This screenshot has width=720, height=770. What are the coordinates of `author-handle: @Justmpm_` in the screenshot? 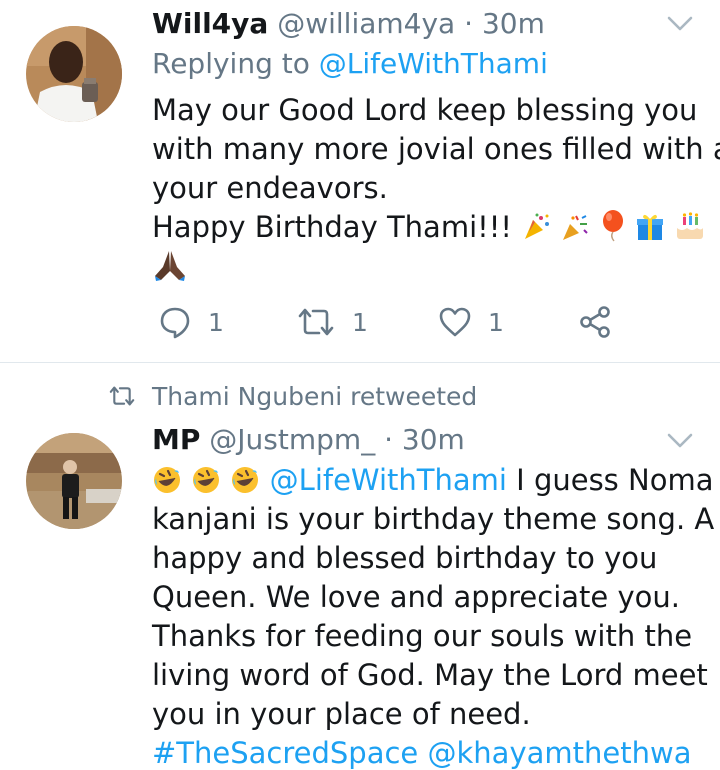 It's located at (292, 439).